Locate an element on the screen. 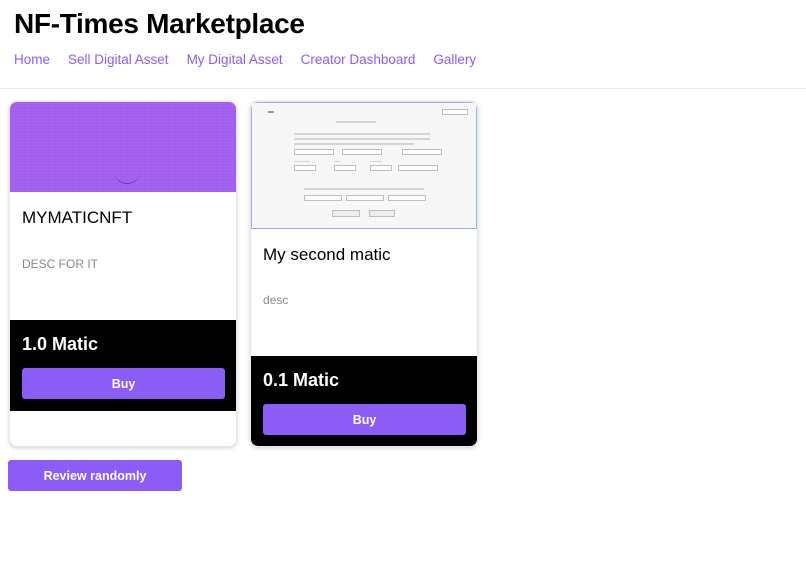 The width and height of the screenshot is (806, 564). nft-price: 0.1 Matic is located at coordinates (301, 380).